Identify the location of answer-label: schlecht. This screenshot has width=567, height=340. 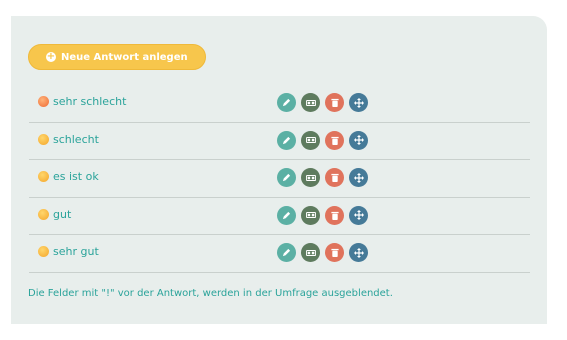
(76, 139).